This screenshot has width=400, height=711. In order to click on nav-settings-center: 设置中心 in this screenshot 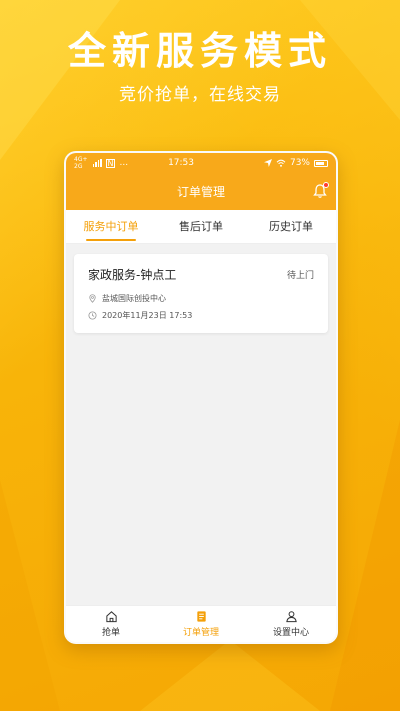, I will do `click(291, 624)`.